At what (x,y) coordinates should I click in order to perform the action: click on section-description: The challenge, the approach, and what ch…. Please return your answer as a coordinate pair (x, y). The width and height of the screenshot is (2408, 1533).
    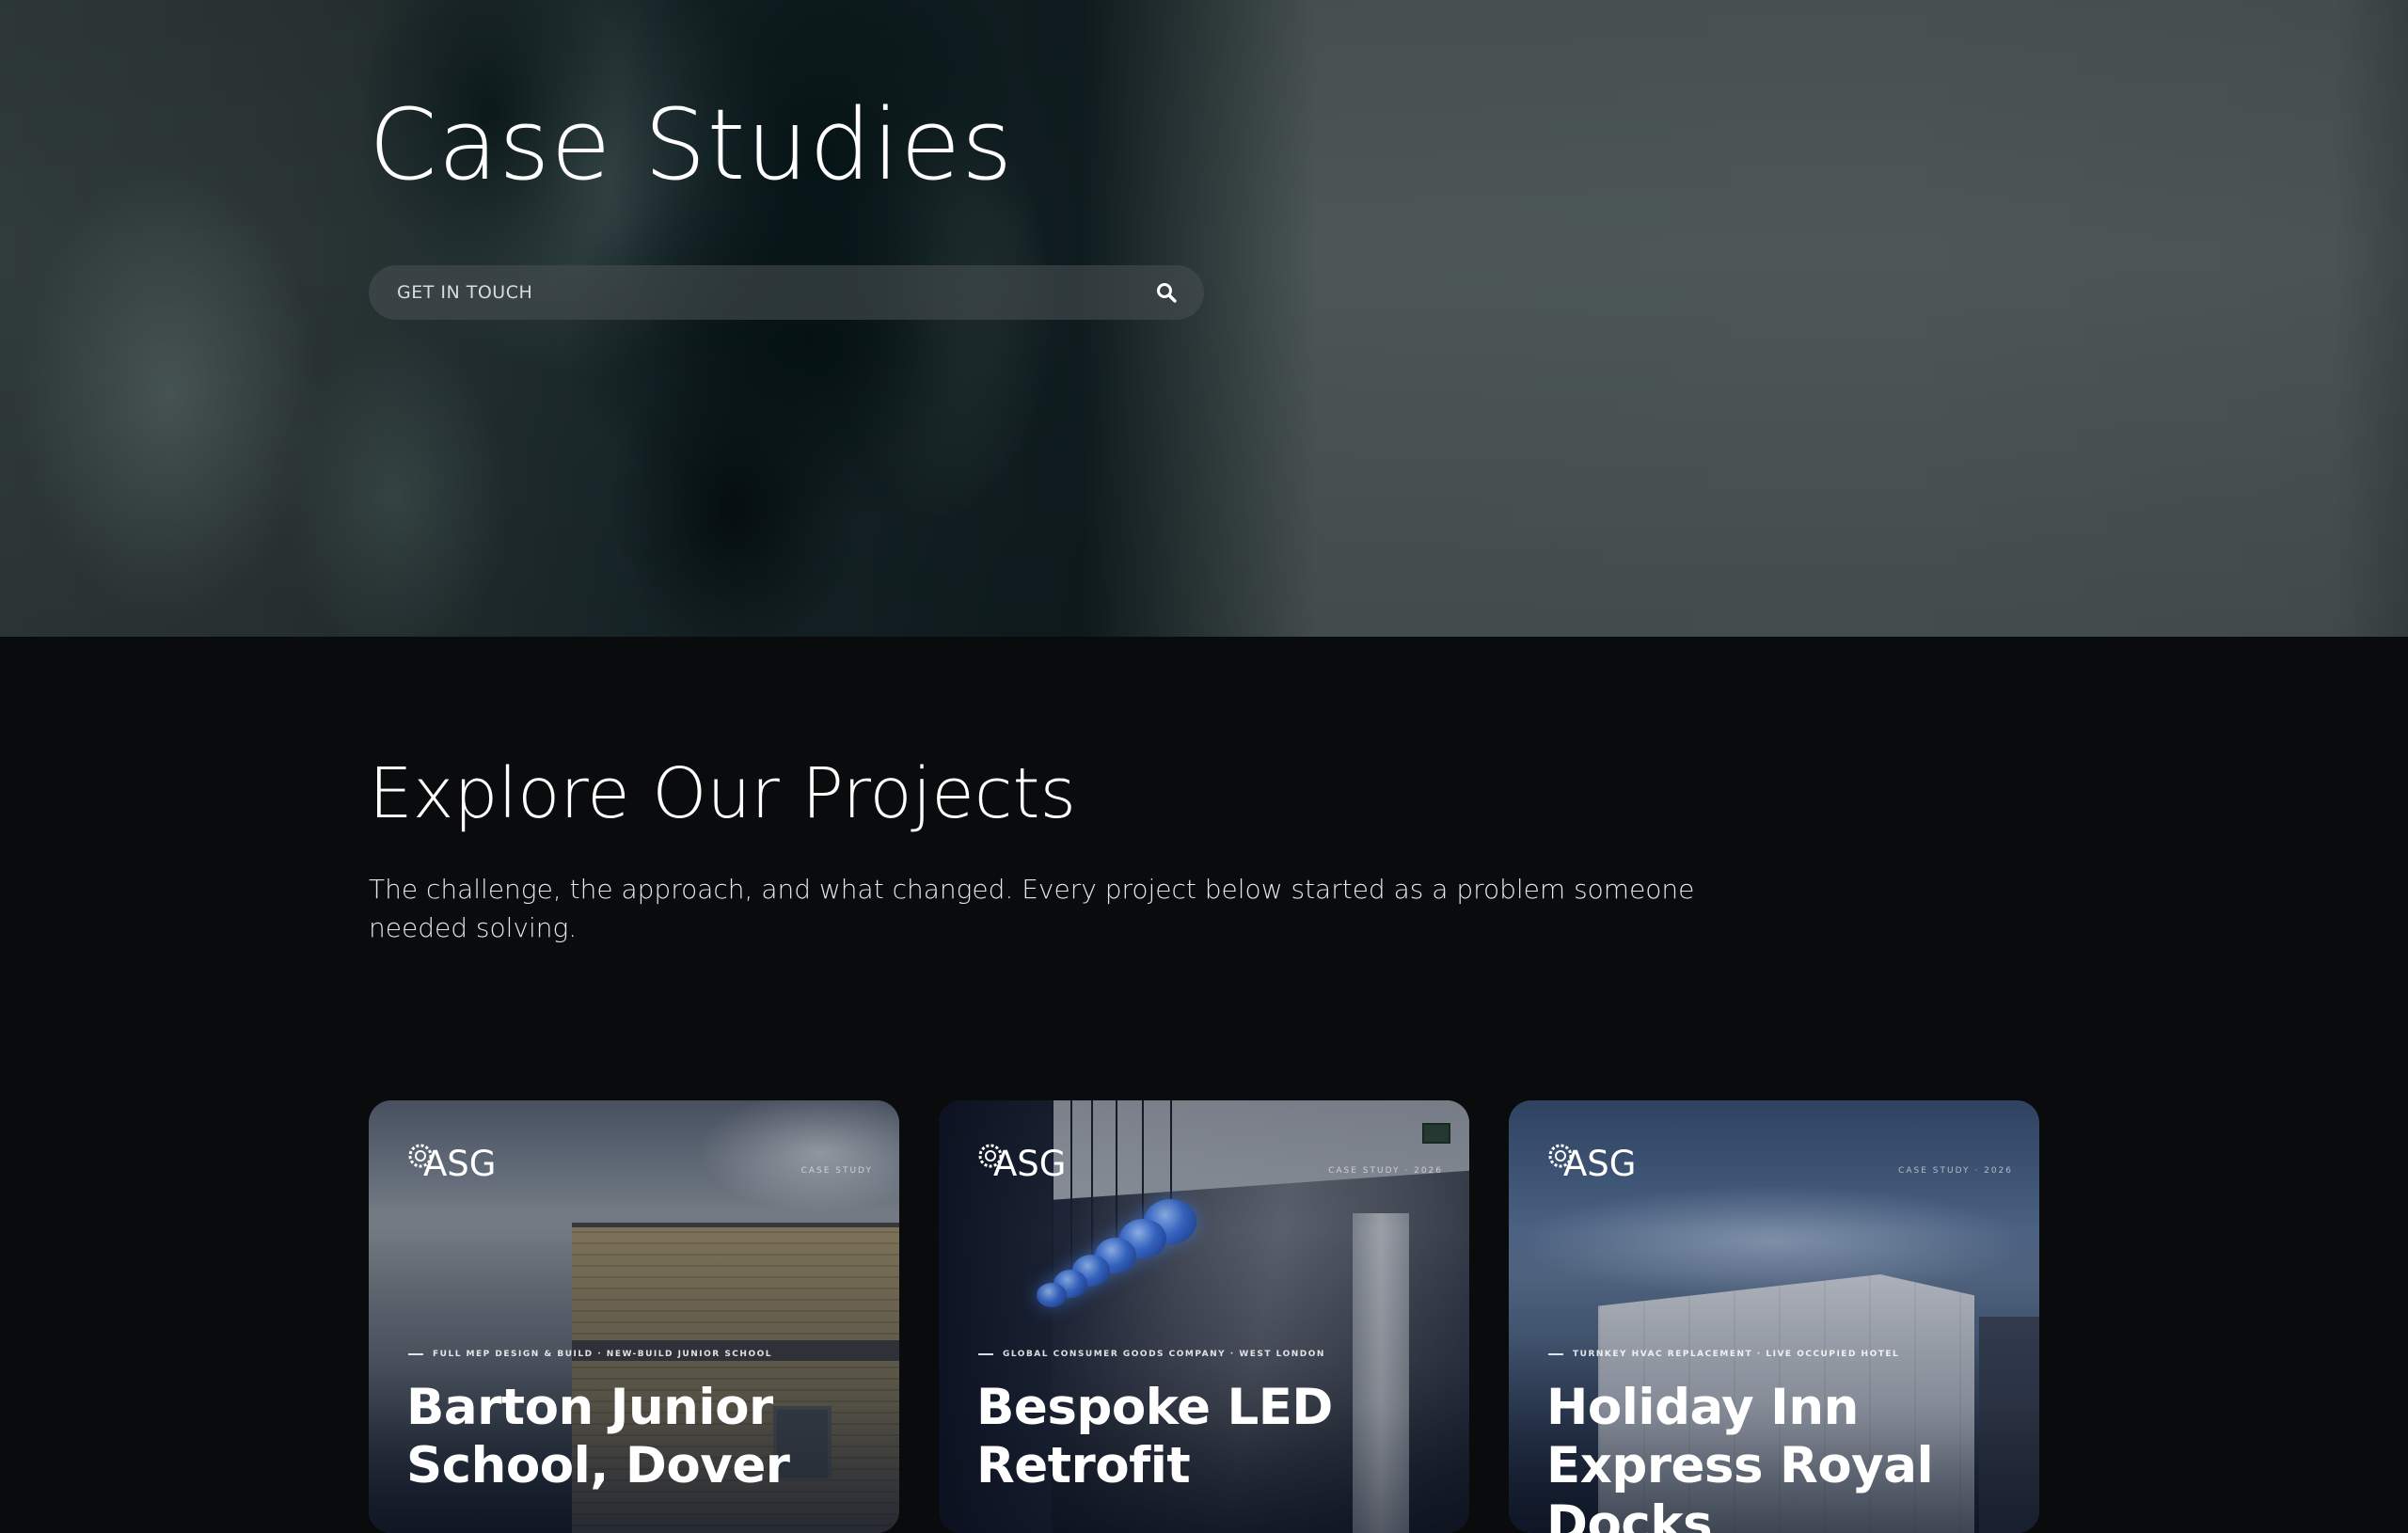
    Looking at the image, I should click on (1032, 908).